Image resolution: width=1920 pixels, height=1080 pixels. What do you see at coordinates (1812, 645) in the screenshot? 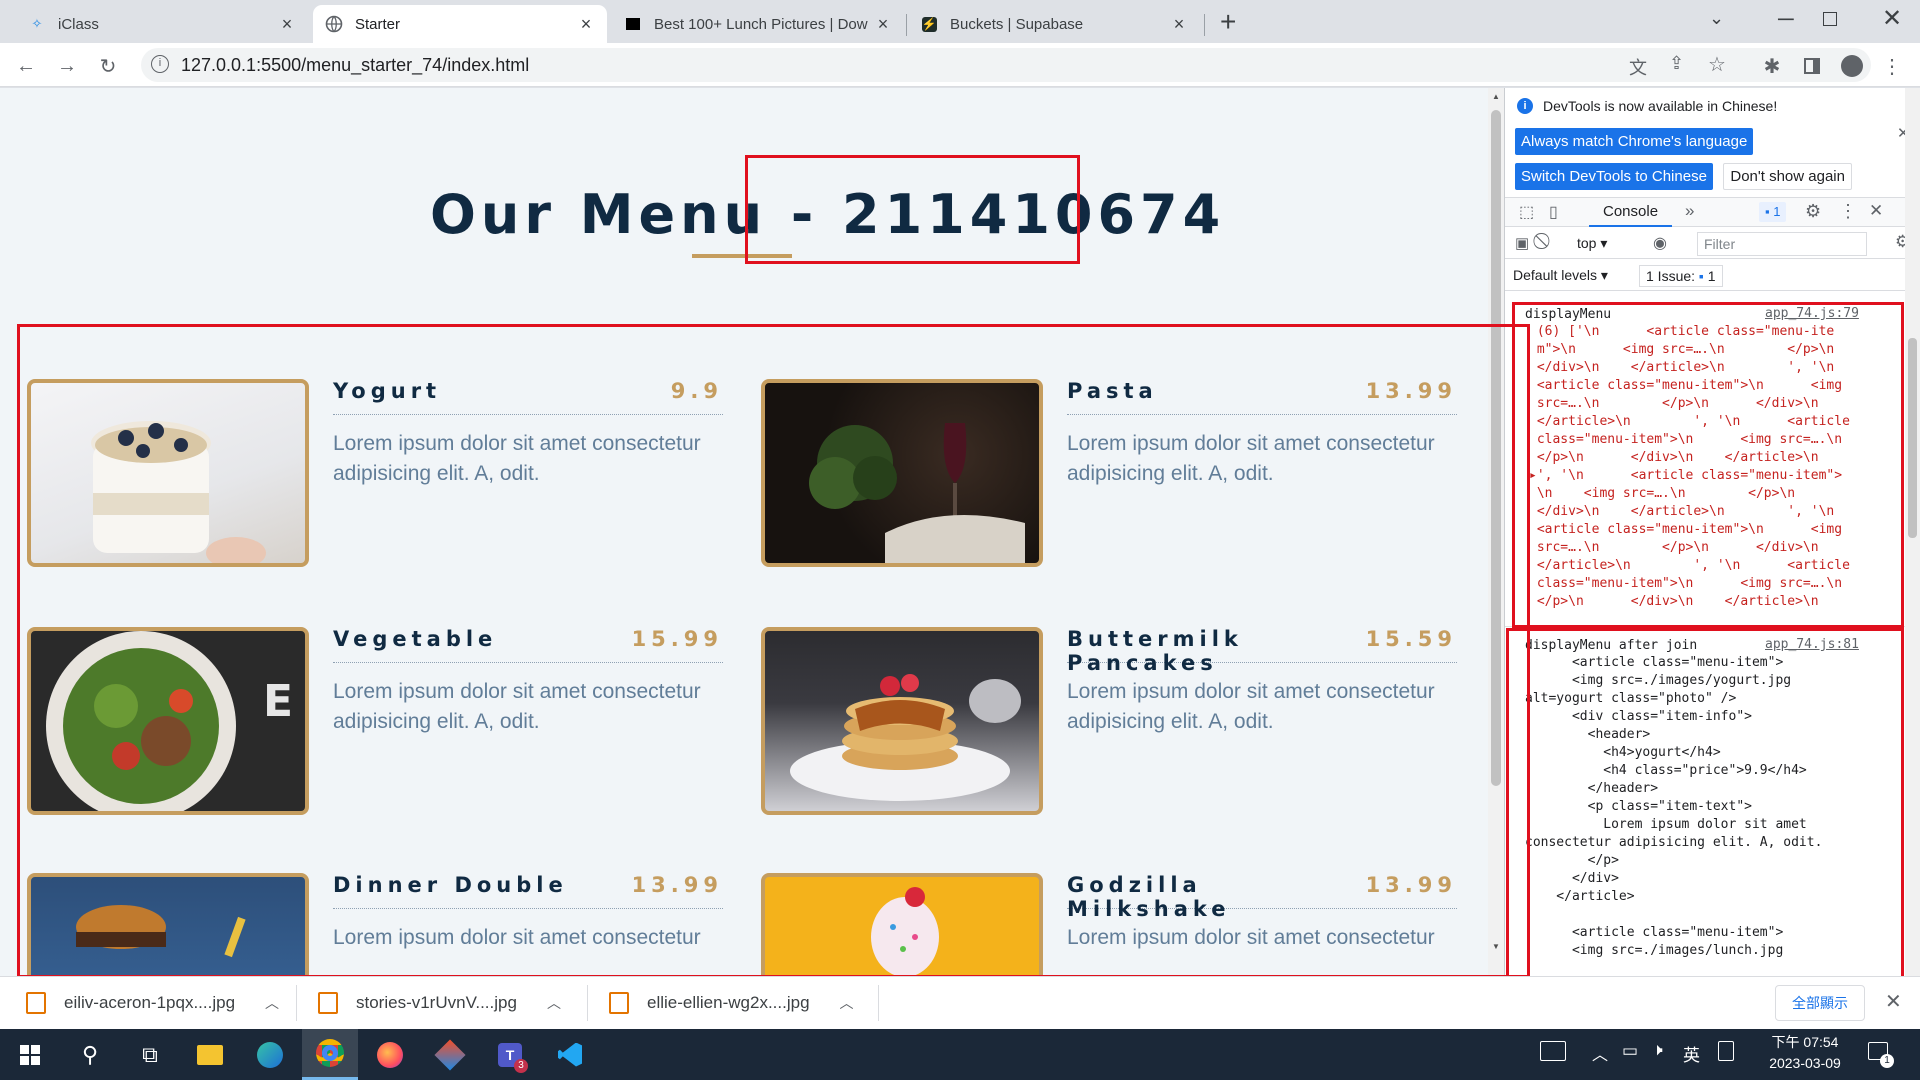
I see `log-2-source-link: app_74.js:81` at bounding box center [1812, 645].